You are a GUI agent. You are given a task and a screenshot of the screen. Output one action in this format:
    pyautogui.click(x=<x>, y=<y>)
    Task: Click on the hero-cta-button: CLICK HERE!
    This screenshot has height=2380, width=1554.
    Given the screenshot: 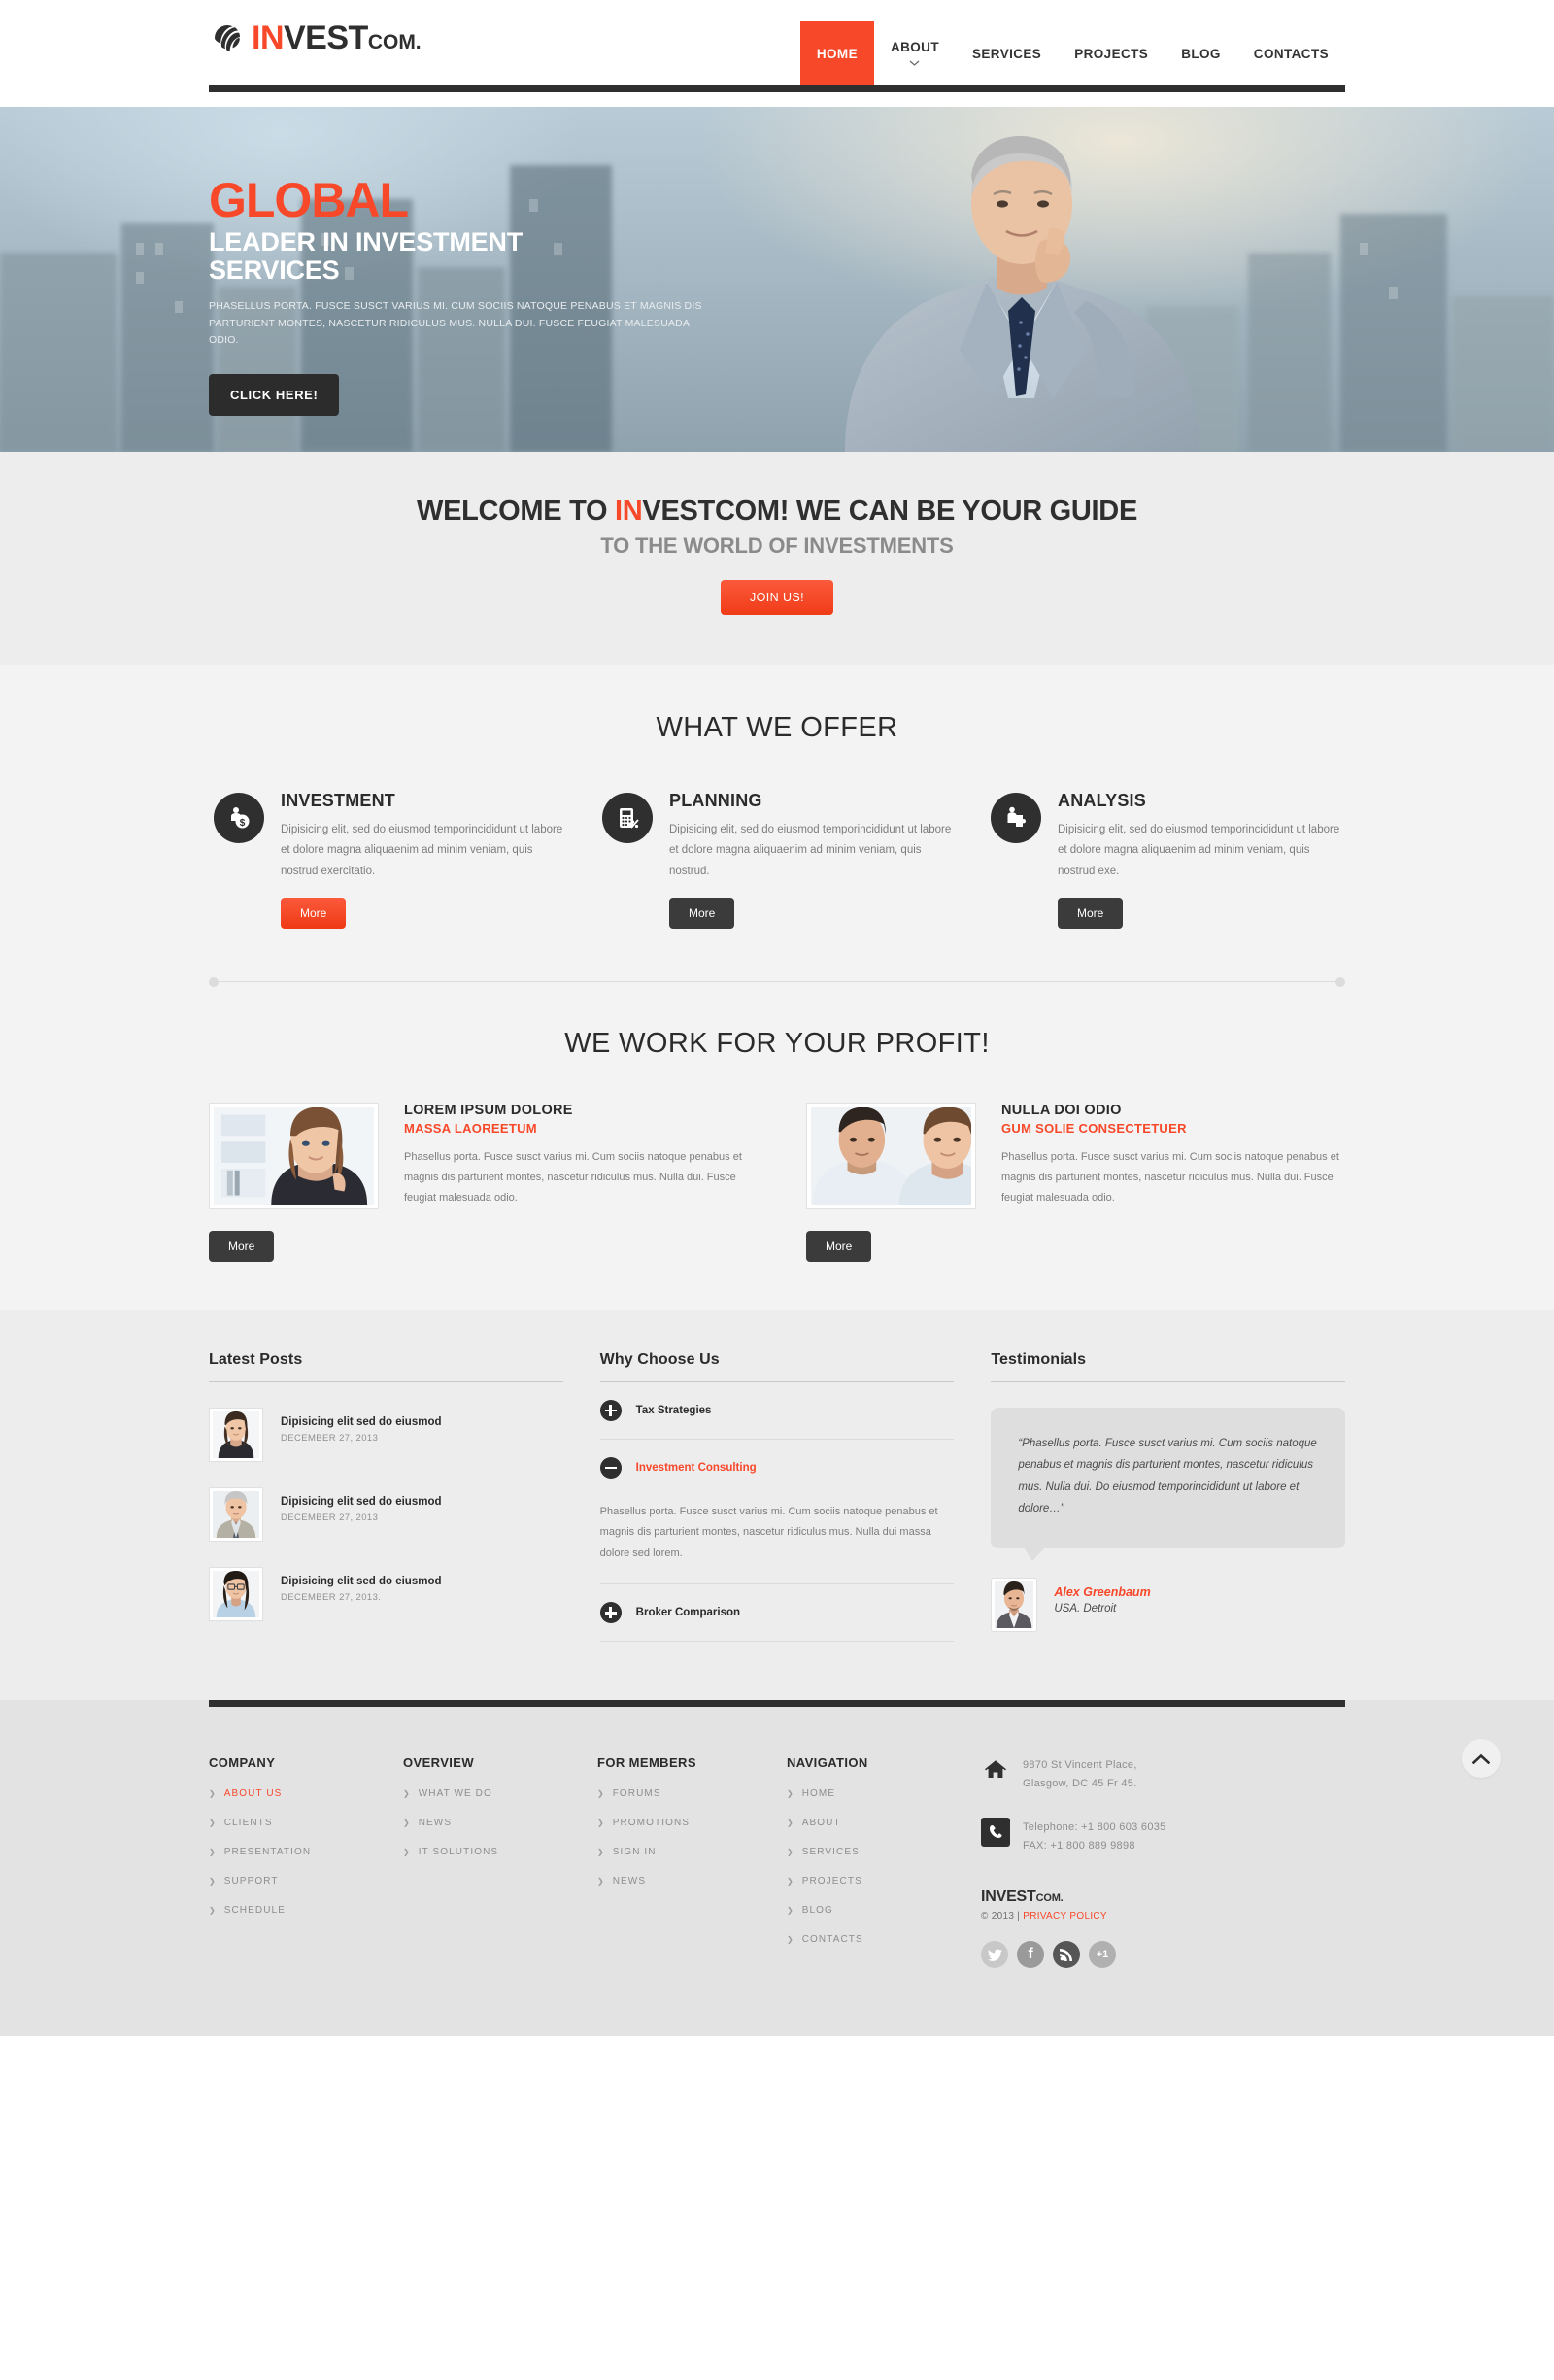 What is the action you would take?
    pyautogui.click(x=274, y=395)
    